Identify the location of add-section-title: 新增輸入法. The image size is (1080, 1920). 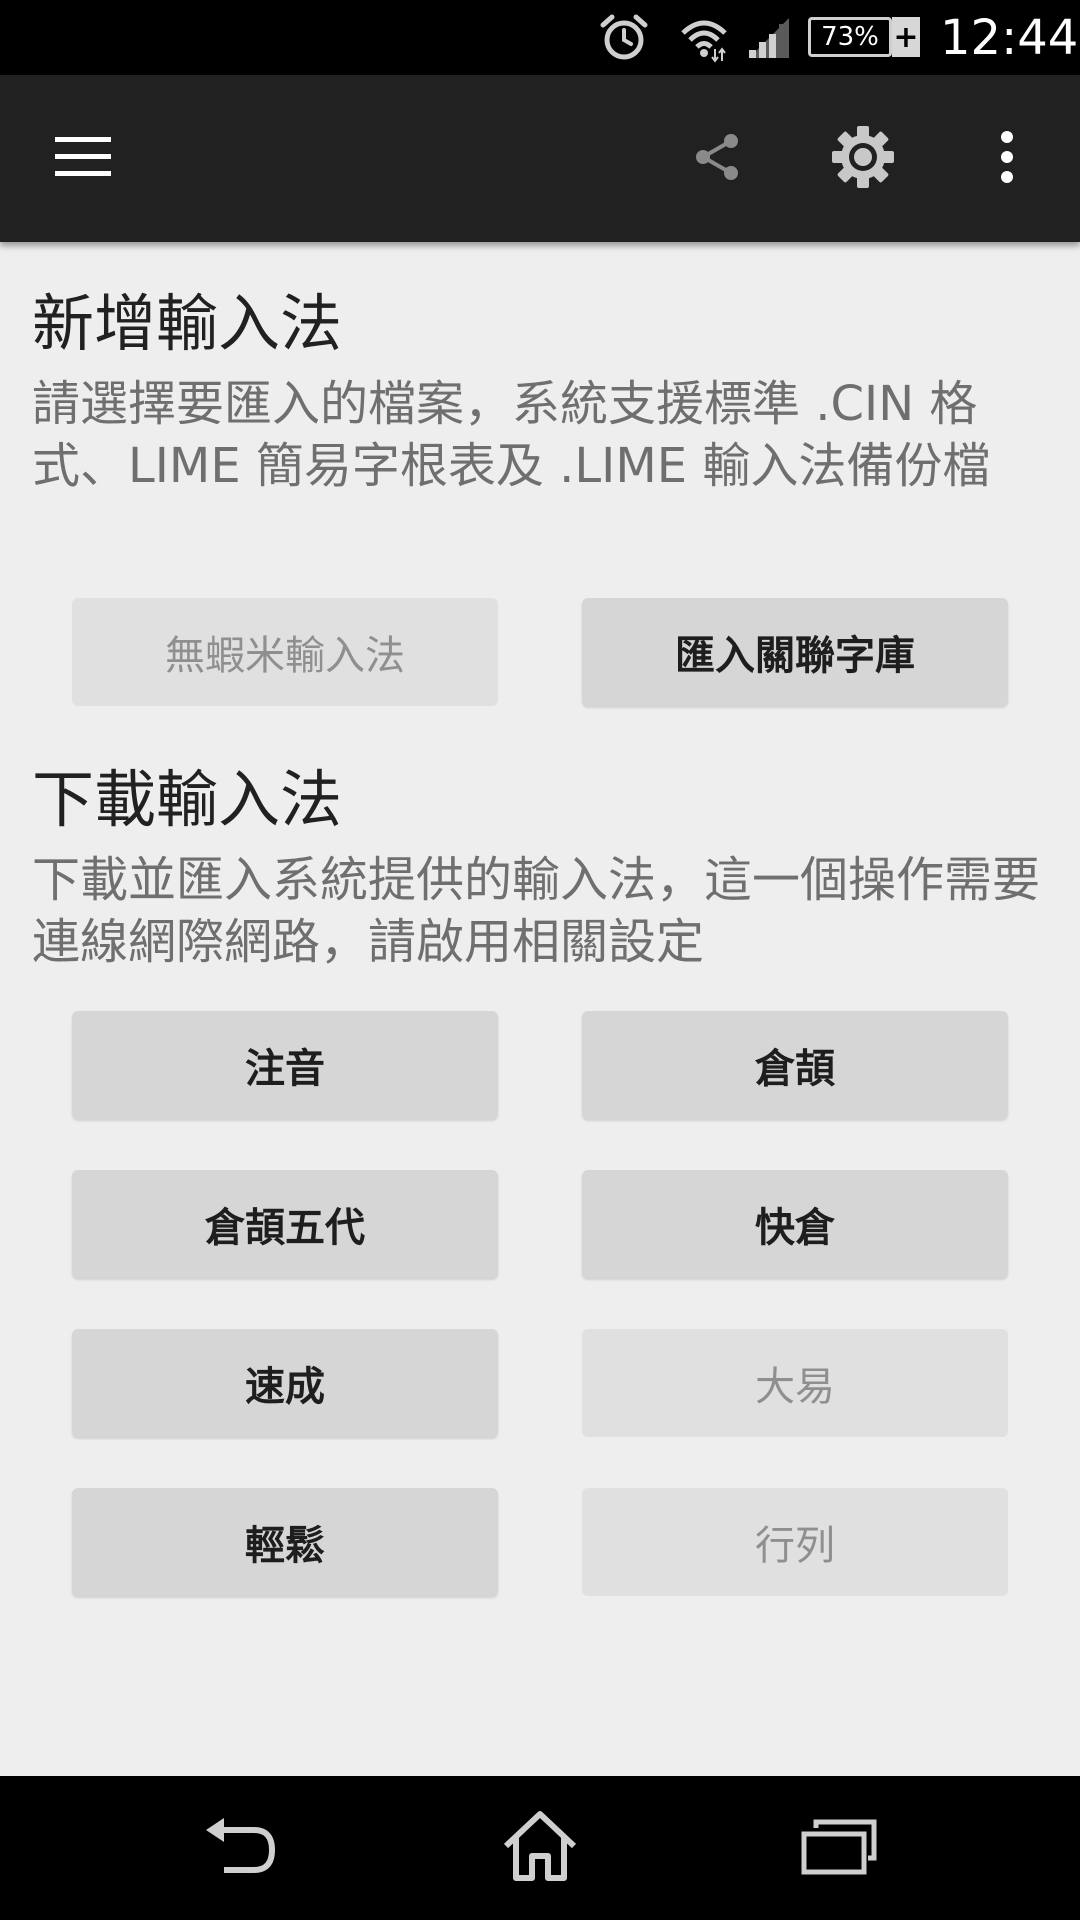
(187, 323).